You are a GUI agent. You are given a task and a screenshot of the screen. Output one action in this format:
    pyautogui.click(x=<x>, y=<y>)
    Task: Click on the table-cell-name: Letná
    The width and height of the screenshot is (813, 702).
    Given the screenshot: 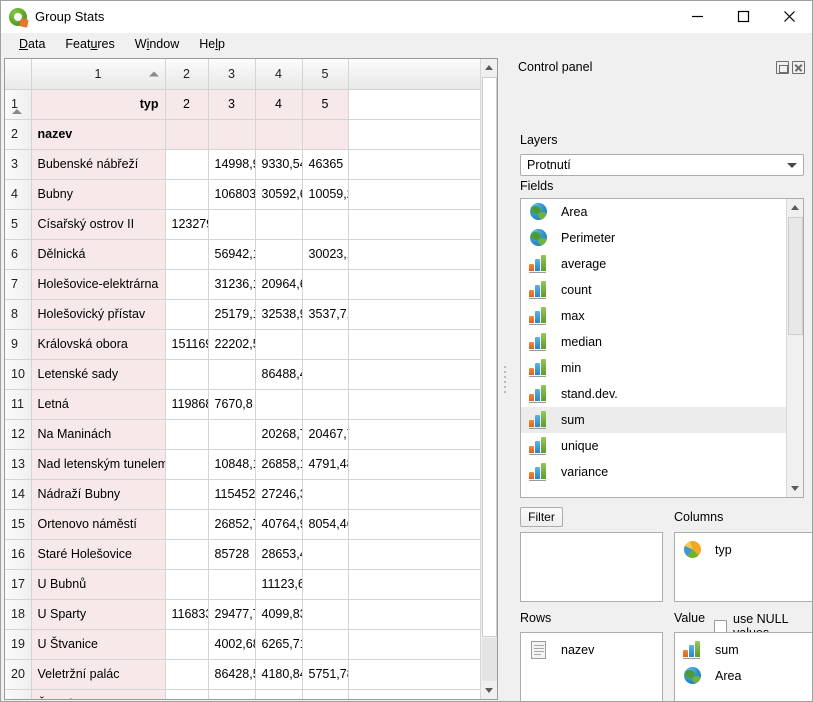 What is the action you would take?
    pyautogui.click(x=98, y=404)
    